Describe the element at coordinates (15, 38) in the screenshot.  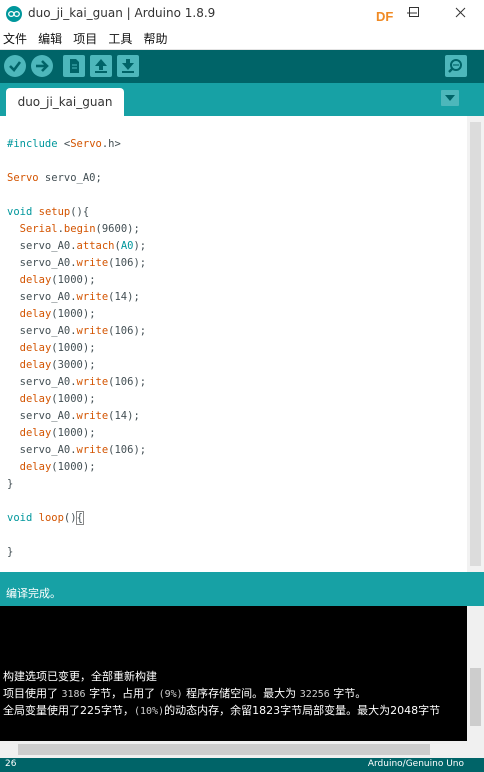
I see `menu-file: 文件` at that location.